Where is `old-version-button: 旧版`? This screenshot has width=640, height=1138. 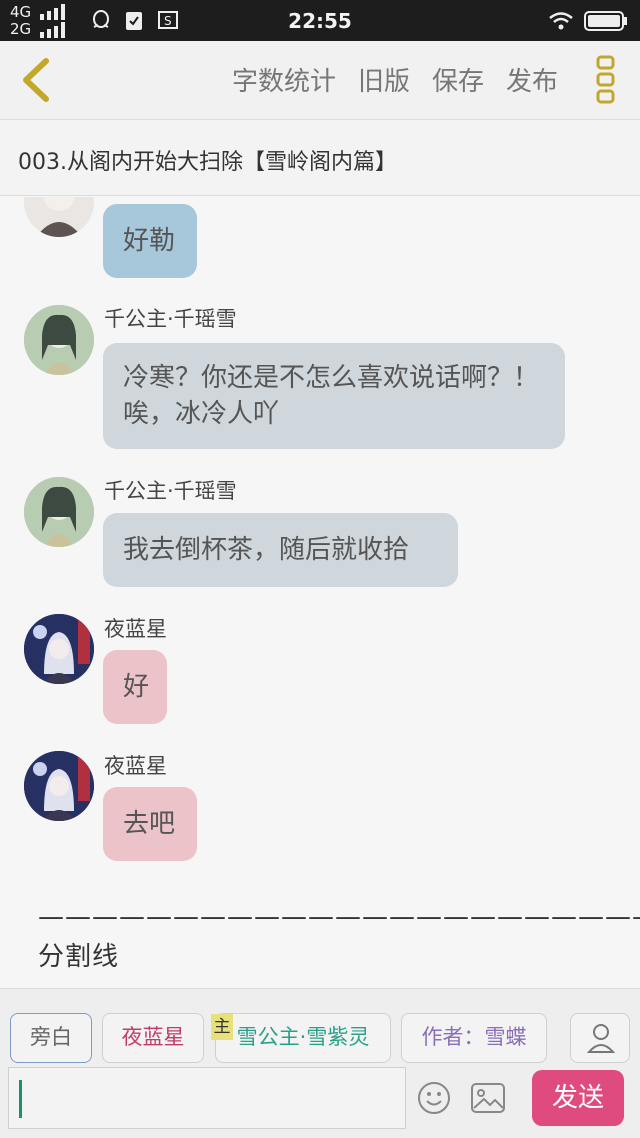
old-version-button: 旧版 is located at coordinates (384, 79).